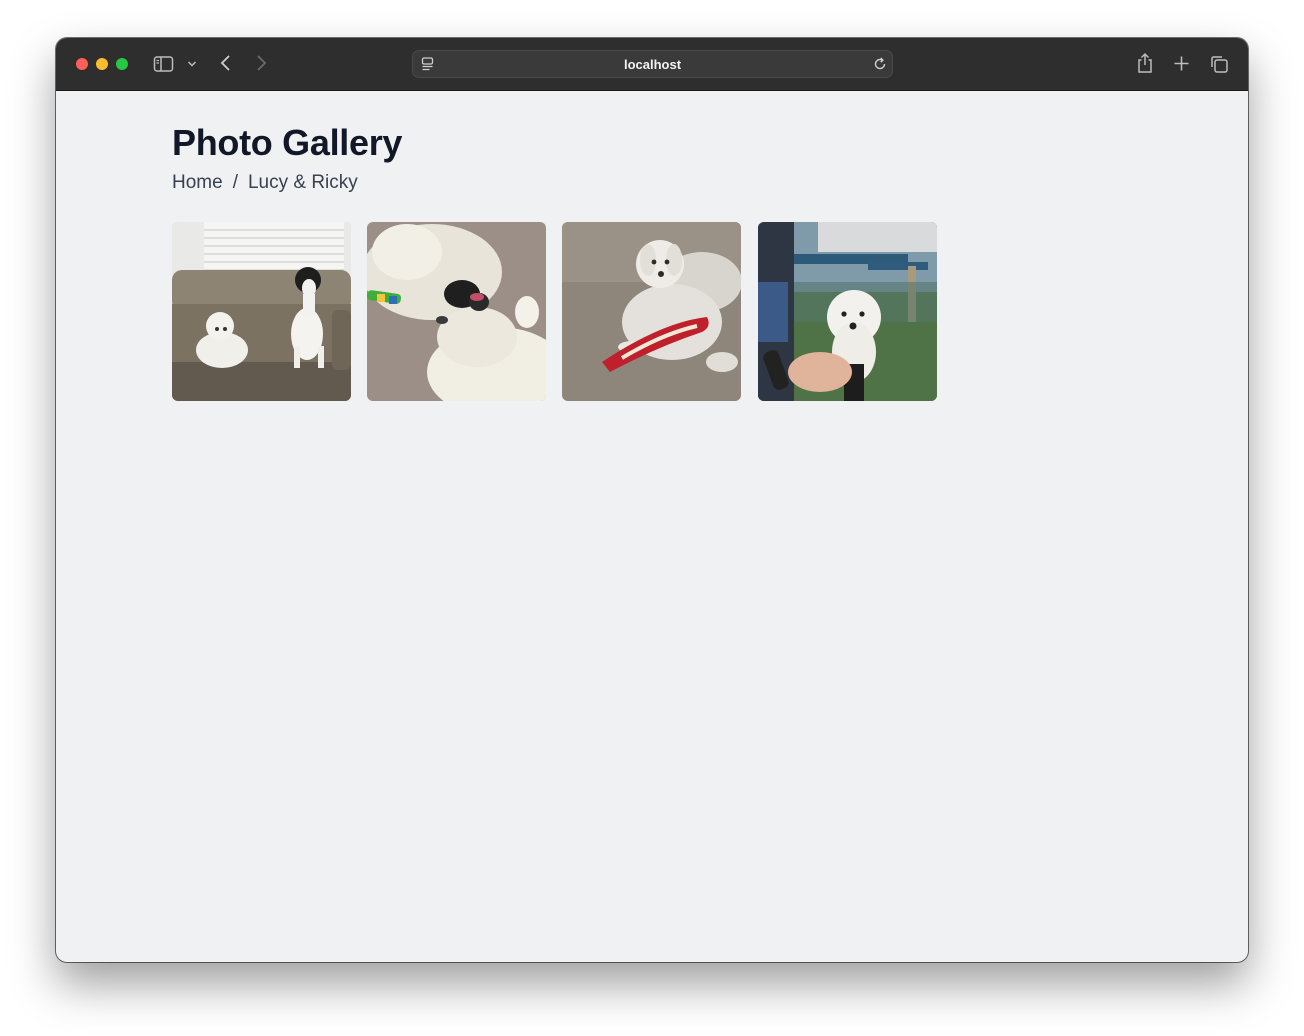  I want to click on breadcrumb: Home / Lucy & Ricky, so click(265, 183).